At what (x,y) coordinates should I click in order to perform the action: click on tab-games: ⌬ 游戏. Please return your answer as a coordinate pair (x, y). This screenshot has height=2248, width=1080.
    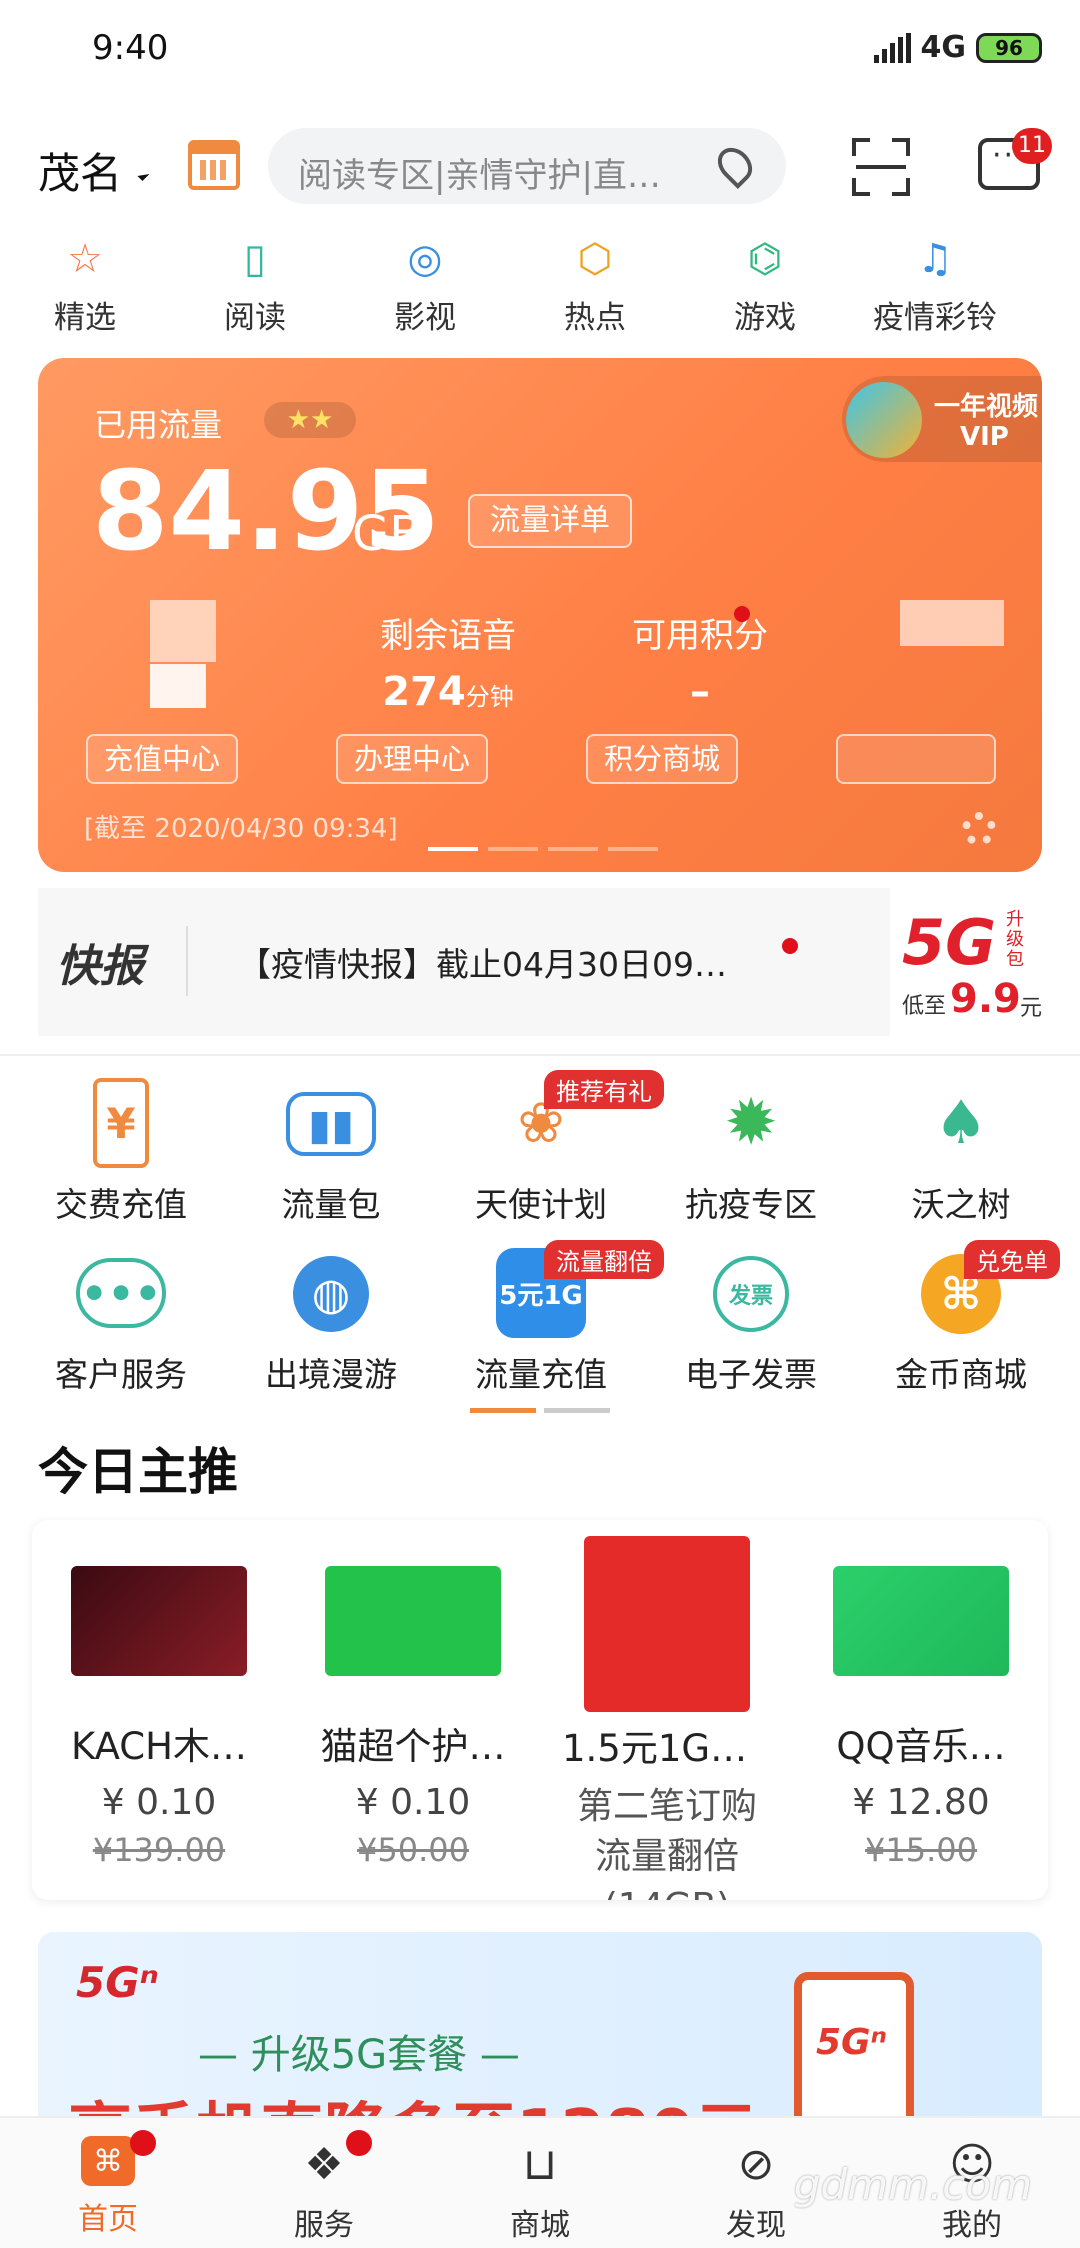
    Looking at the image, I should click on (765, 287).